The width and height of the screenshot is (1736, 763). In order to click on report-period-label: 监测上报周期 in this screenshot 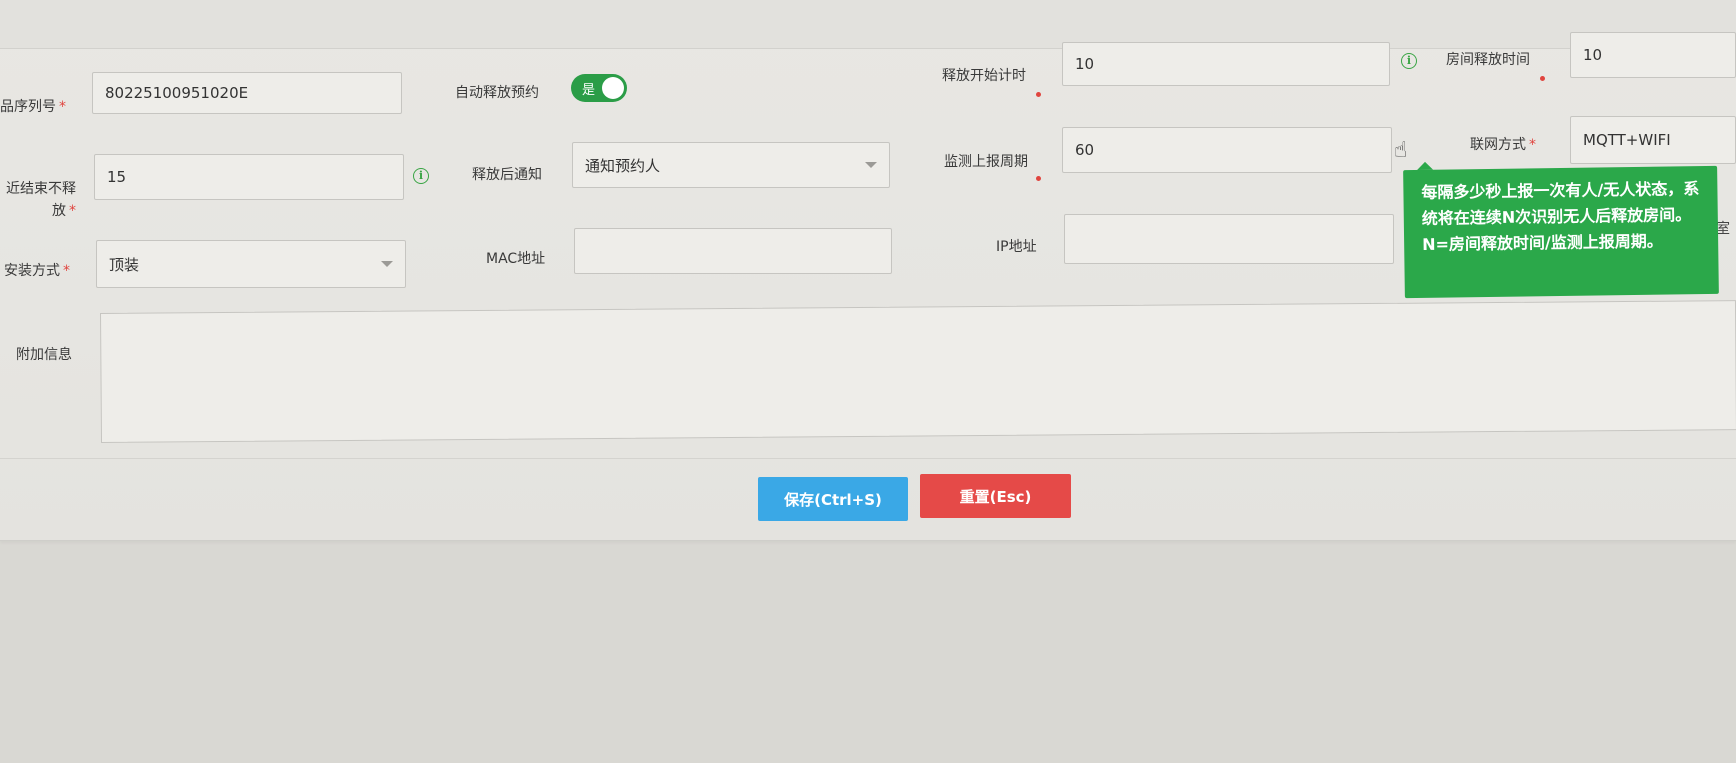, I will do `click(986, 162)`.